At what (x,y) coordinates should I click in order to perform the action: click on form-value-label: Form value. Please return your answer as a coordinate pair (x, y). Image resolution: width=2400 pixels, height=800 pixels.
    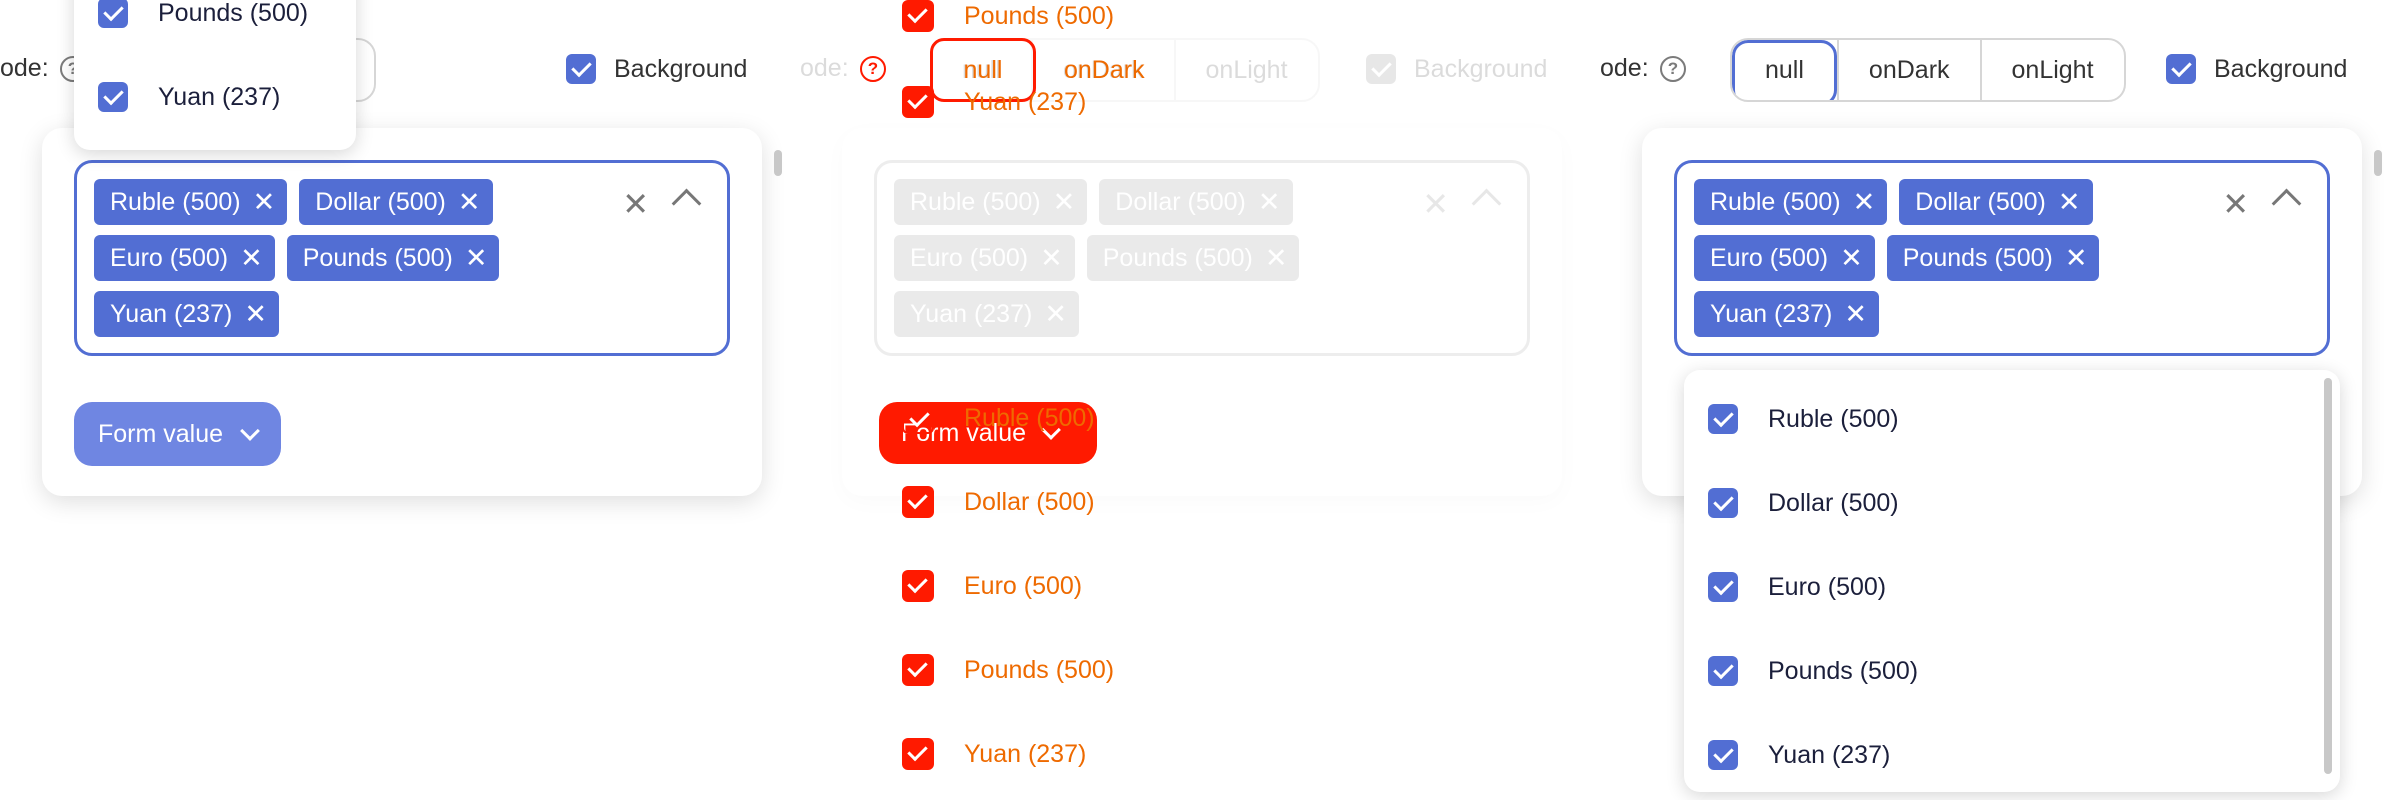
    Looking at the image, I should click on (161, 433).